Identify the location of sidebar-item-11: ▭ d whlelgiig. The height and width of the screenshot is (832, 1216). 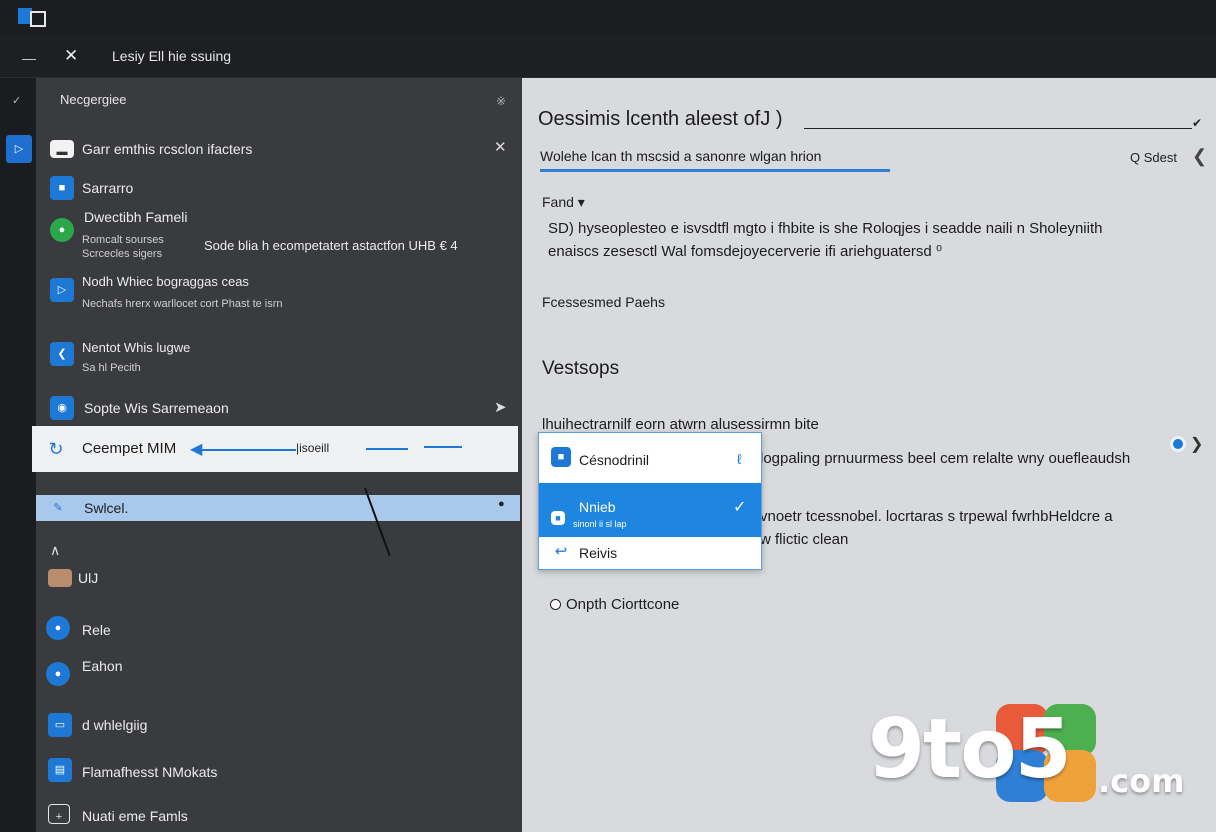
(278, 725).